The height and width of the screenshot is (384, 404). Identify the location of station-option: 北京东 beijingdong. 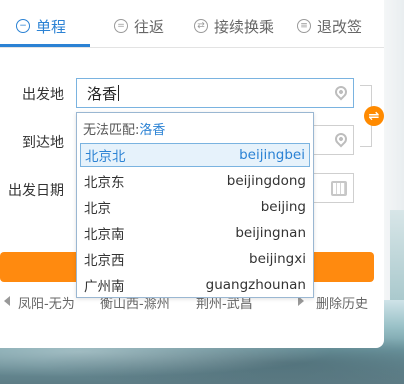
(195, 181).